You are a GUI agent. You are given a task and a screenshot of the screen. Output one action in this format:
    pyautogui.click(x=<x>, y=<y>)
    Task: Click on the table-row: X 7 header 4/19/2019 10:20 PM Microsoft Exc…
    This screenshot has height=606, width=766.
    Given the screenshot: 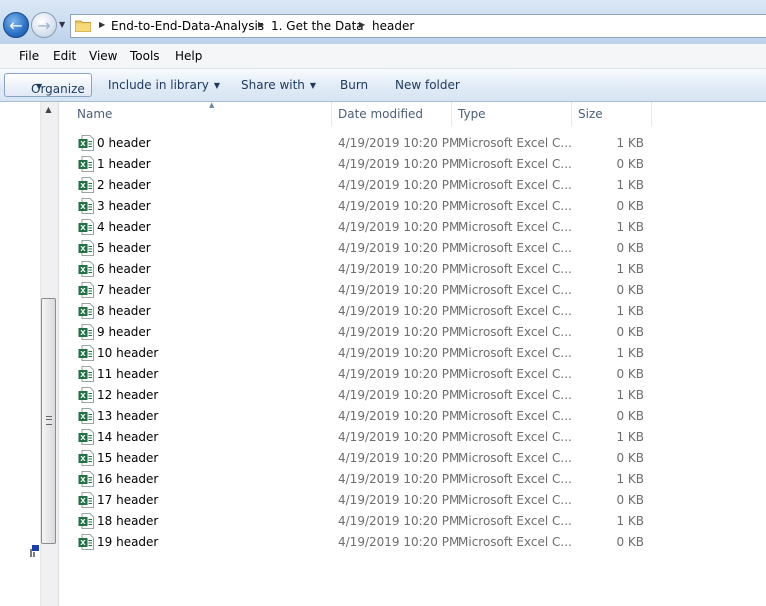 What is the action you would take?
    pyautogui.click(x=412, y=290)
    